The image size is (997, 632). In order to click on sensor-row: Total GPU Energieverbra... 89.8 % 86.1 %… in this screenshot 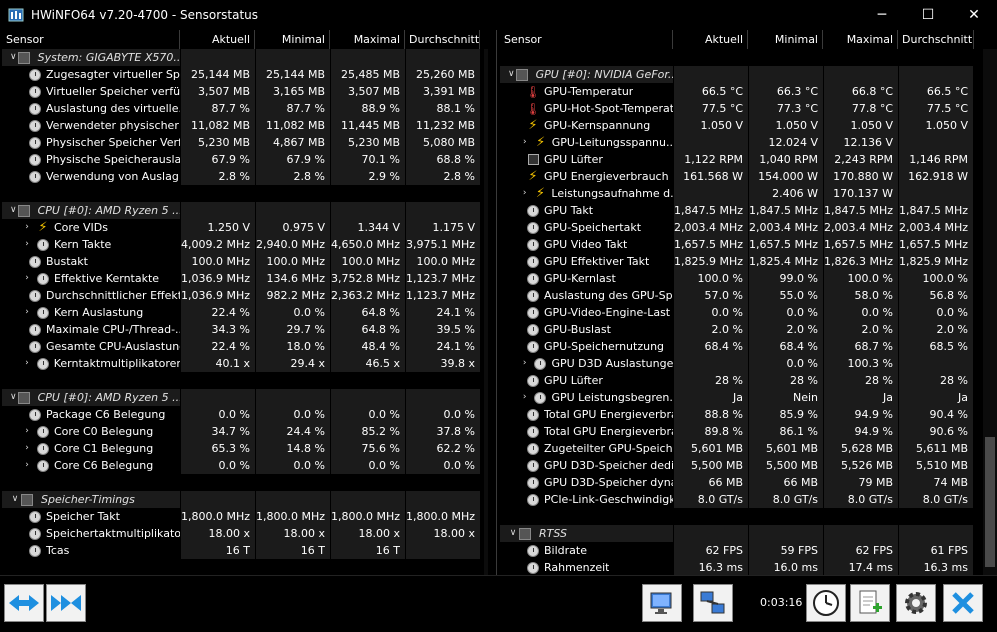, I will do `click(748, 431)`.